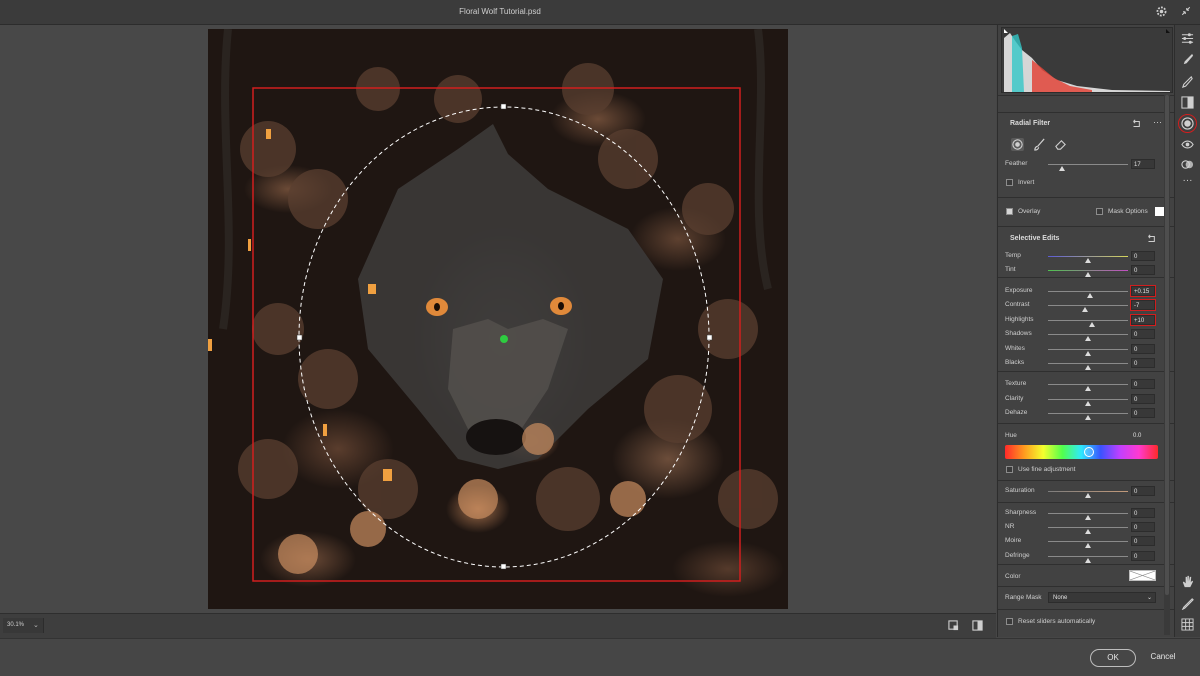  I want to click on contrast-row: Contrast -7, so click(1086, 305).